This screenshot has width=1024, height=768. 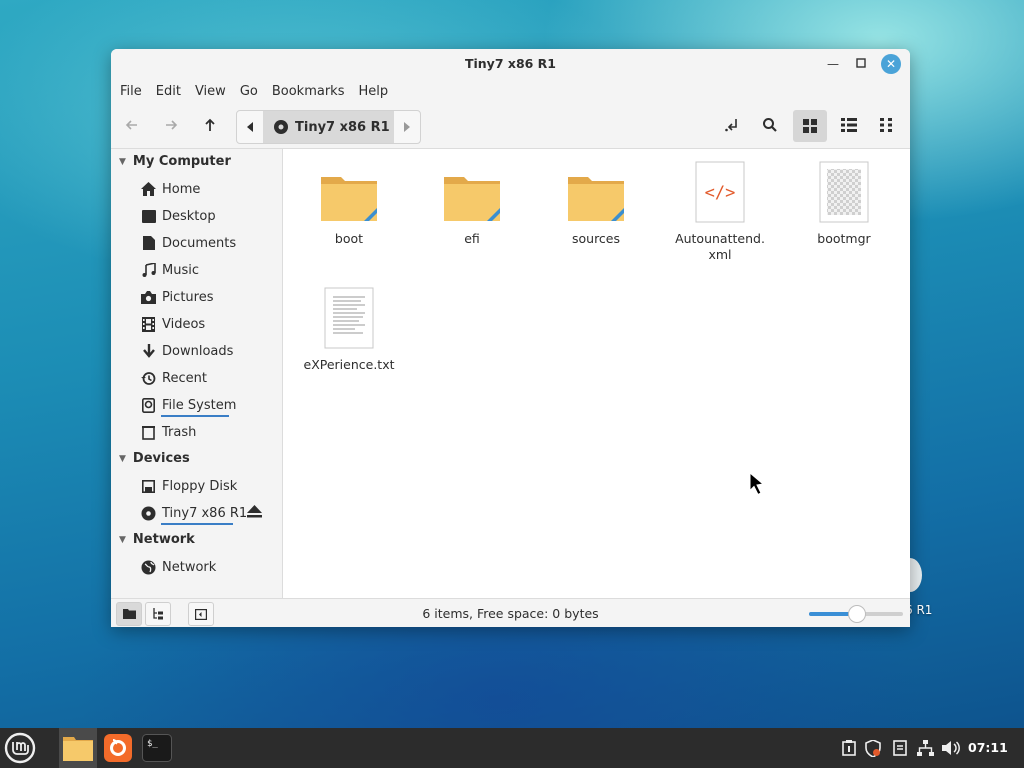 I want to click on sidebar-section-devices: ▼ Devices, so click(x=154, y=458).